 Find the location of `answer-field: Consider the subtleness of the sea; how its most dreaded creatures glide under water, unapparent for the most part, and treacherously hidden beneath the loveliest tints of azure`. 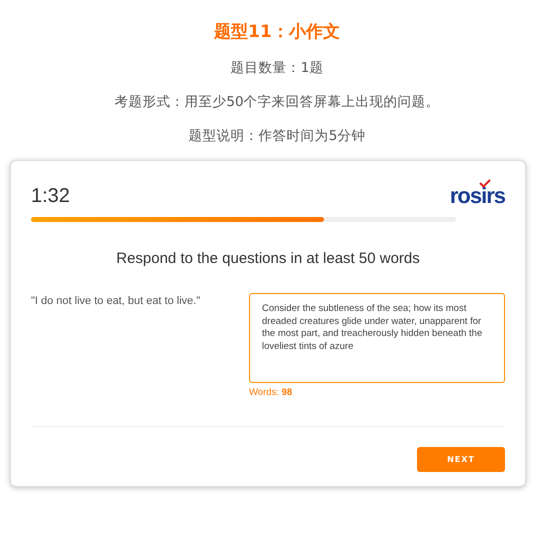

answer-field: Consider the subtleness of the sea; how its most dreaded creatures glide under water, unapparent for the most part, and treacherously hidden beneath the loveliest tints of azure is located at coordinates (377, 337).